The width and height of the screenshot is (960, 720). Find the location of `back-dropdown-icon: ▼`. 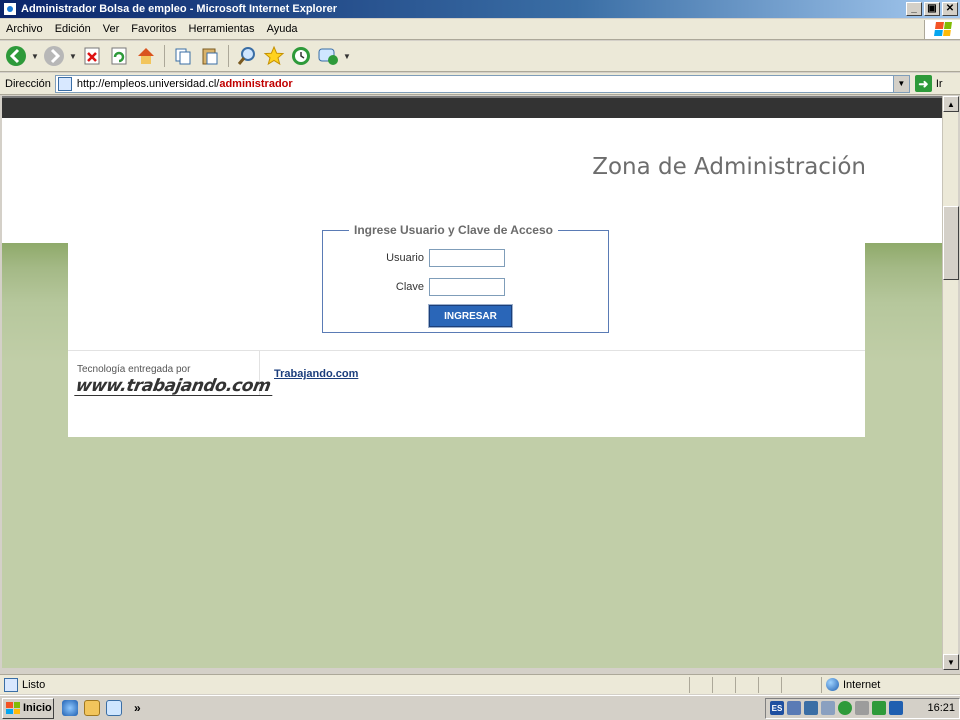

back-dropdown-icon: ▼ is located at coordinates (35, 56).